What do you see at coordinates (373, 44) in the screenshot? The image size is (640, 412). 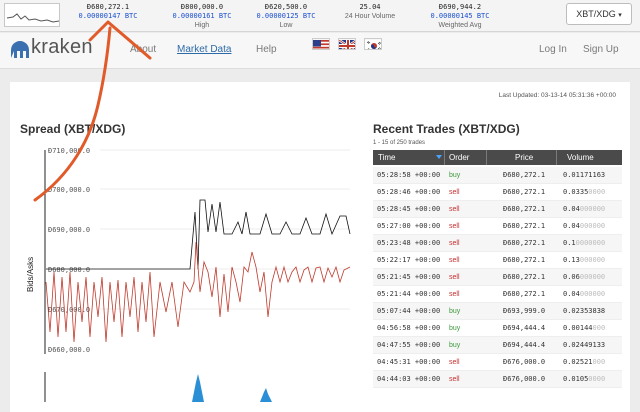 I see `korea-flag-icon` at bounding box center [373, 44].